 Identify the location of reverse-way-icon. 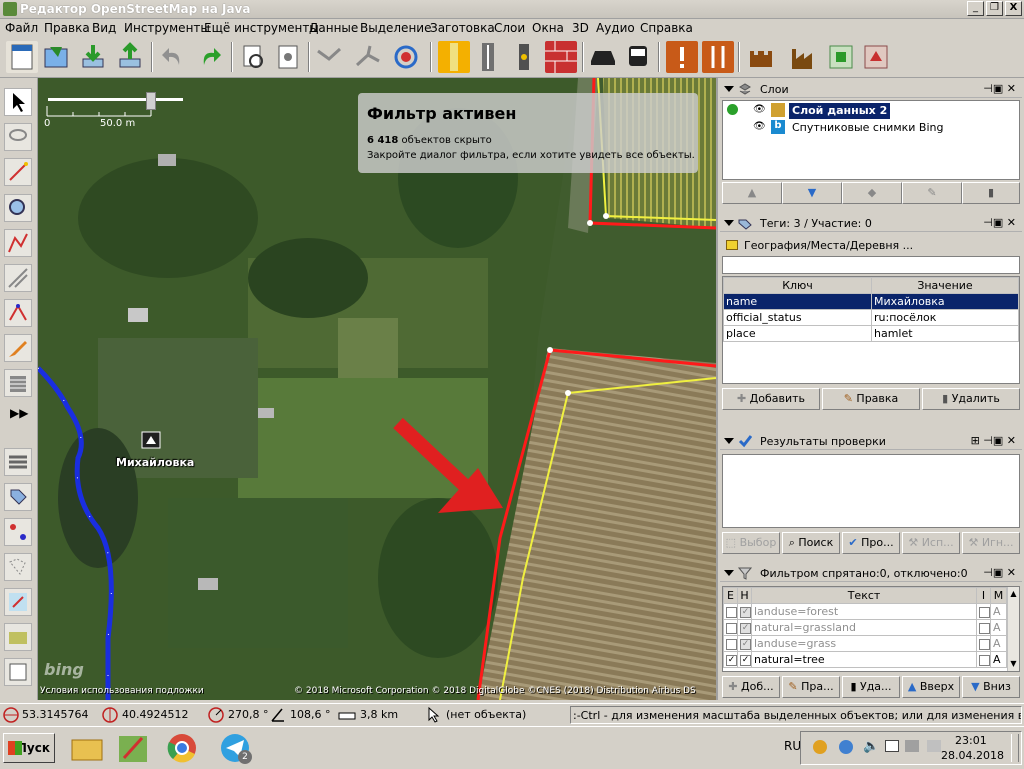
(406, 57).